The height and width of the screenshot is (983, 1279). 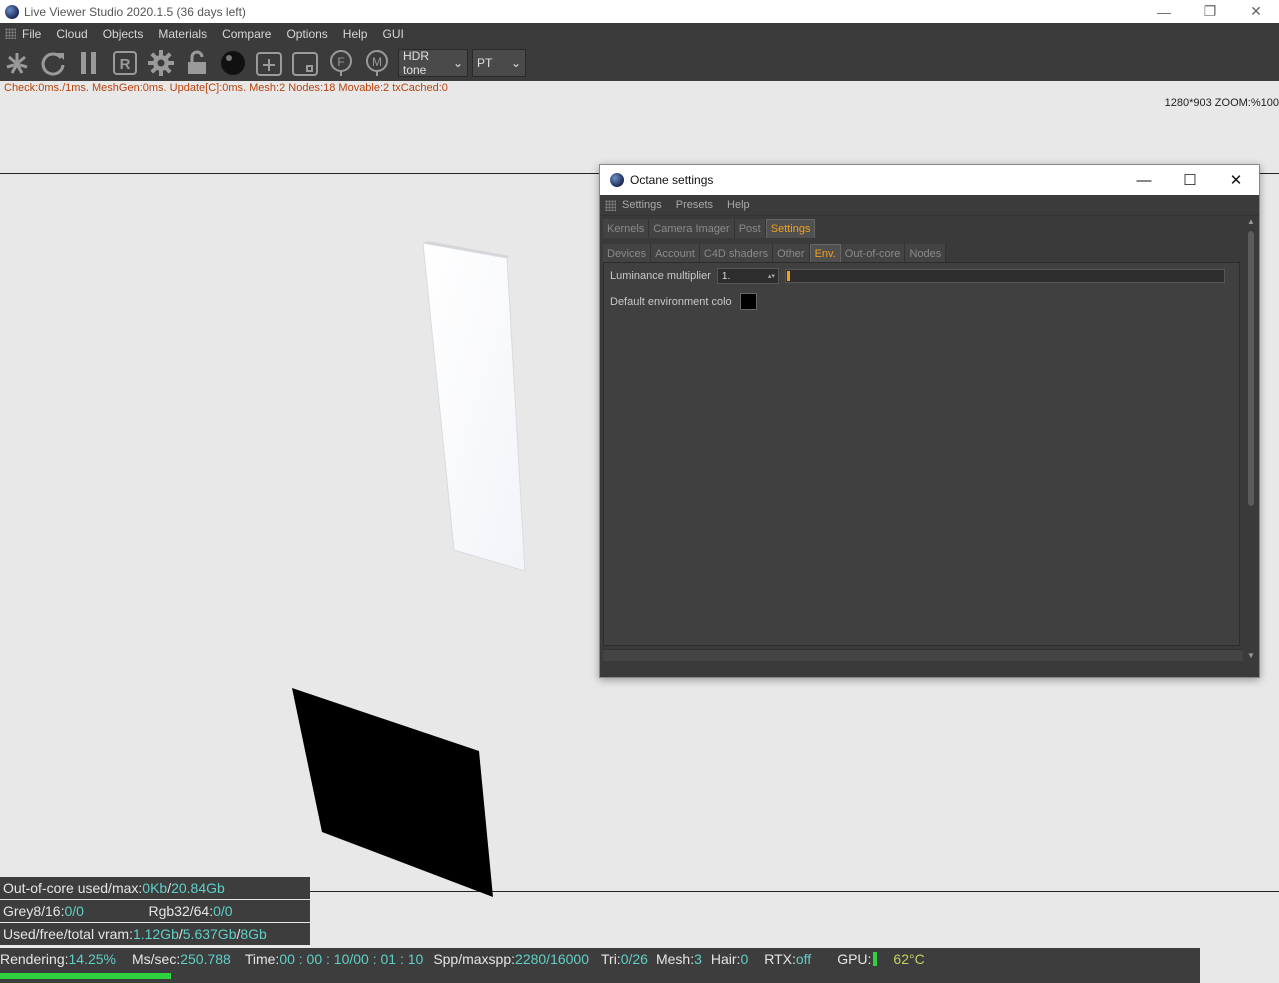 What do you see at coordinates (1251, 656) in the screenshot?
I see `scroll-down-icon: ▼` at bounding box center [1251, 656].